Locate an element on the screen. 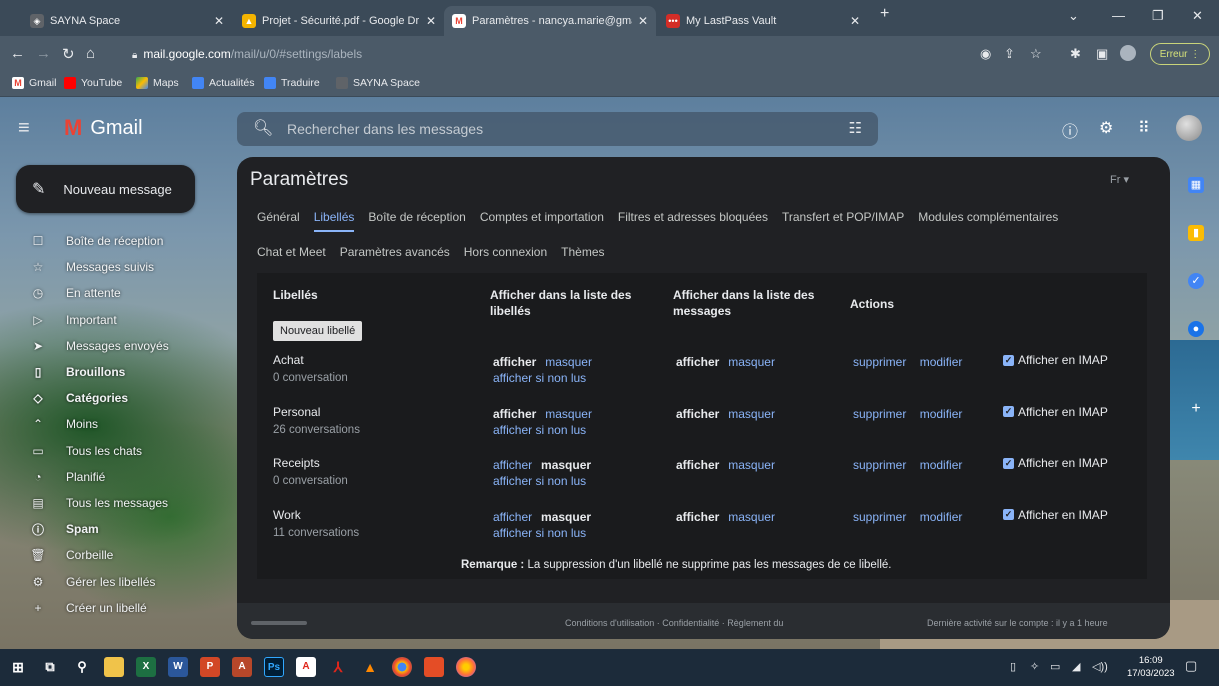 This screenshot has width=1219, height=686. bookmark-gmail: M Gmail is located at coordinates (34, 83).